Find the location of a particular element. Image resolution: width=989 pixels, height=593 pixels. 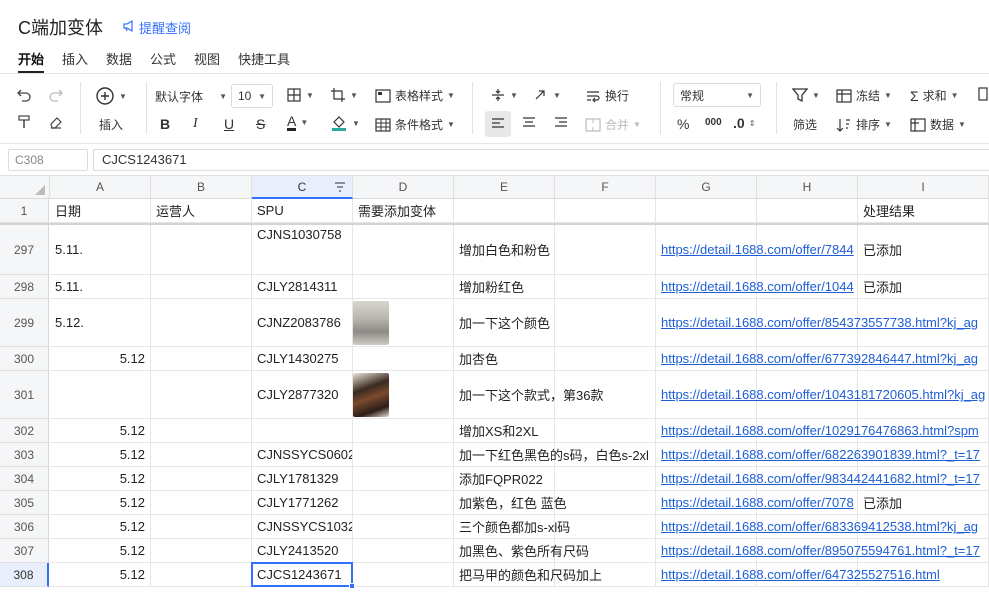

underline-button: U is located at coordinates (229, 124).